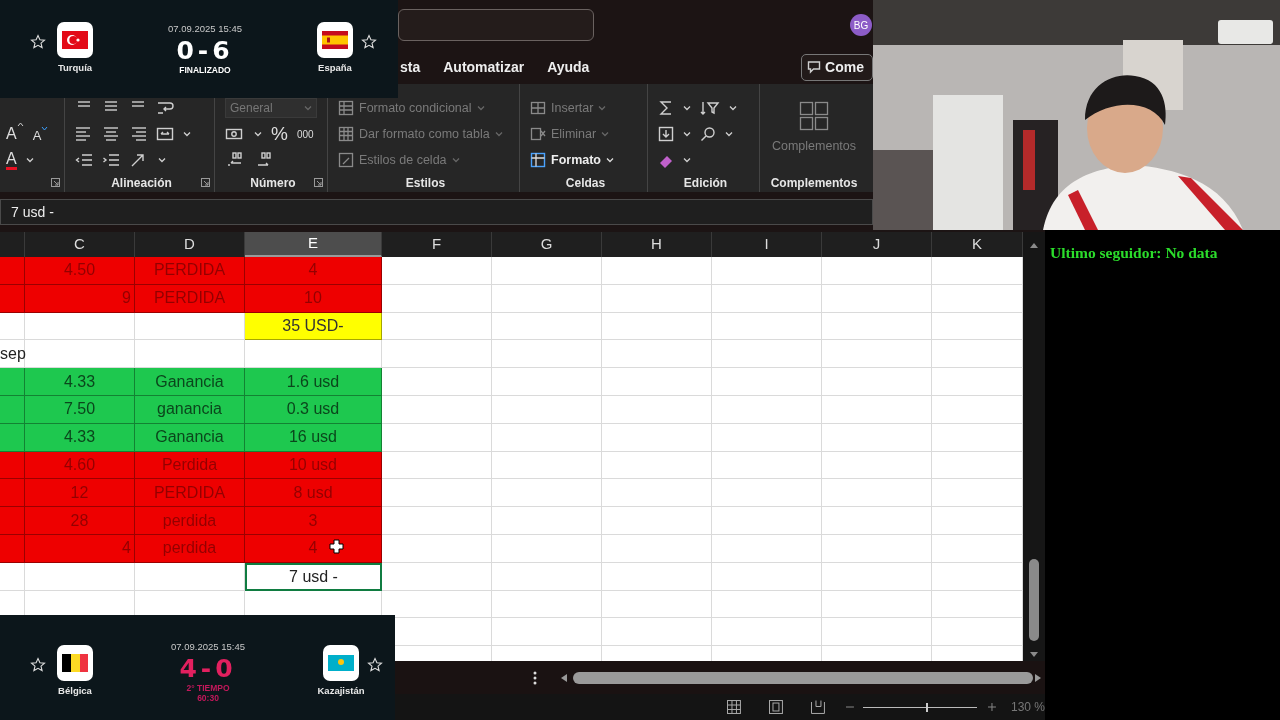 The image size is (1280, 720). What do you see at coordinates (111, 160) in the screenshot?
I see `indent-increase-icon` at bounding box center [111, 160].